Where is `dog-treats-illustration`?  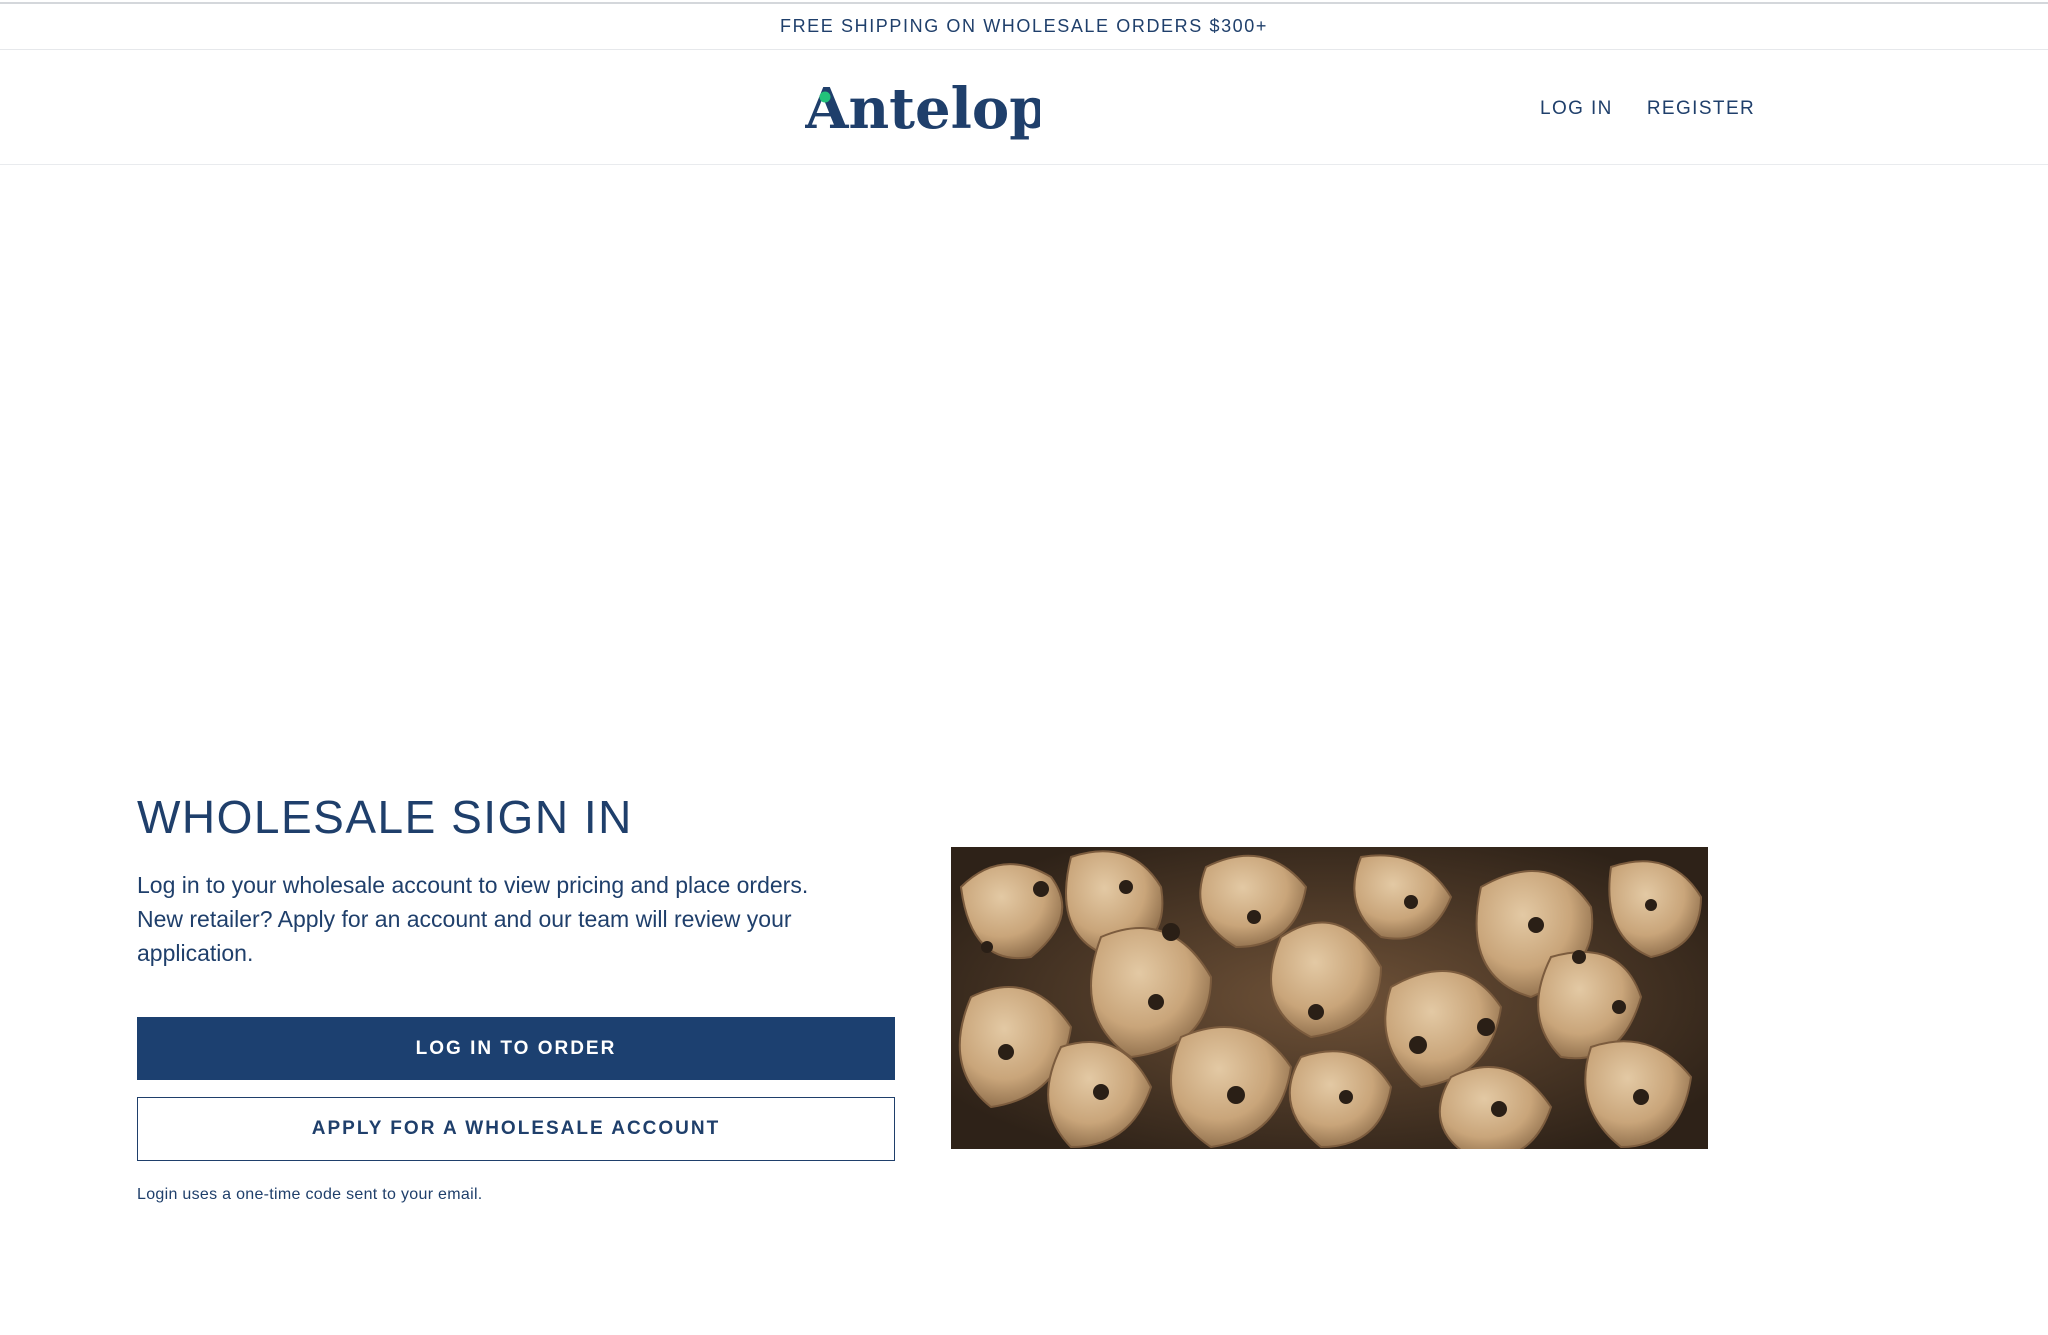 dog-treats-illustration is located at coordinates (1329, 998).